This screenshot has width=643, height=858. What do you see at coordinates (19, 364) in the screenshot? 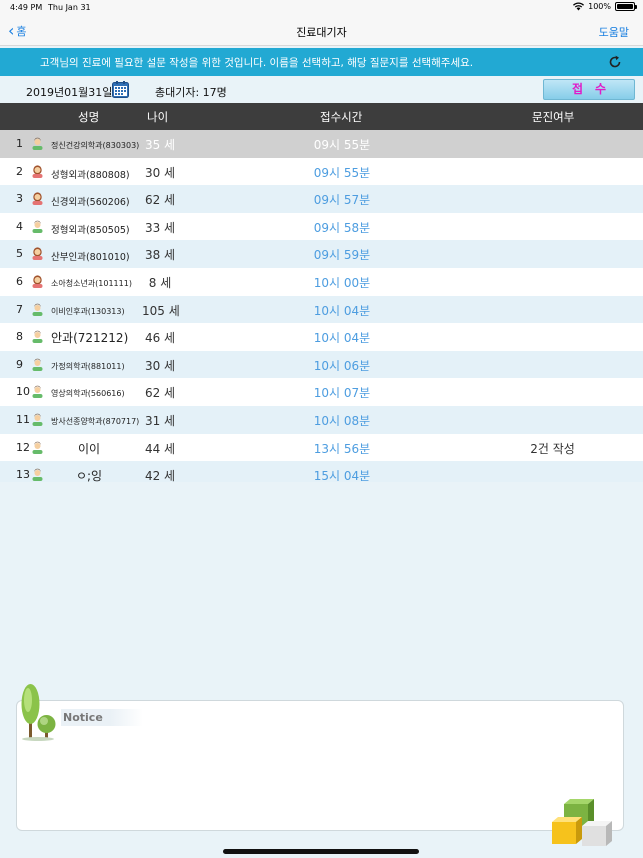
I see `row-number: 9` at bounding box center [19, 364].